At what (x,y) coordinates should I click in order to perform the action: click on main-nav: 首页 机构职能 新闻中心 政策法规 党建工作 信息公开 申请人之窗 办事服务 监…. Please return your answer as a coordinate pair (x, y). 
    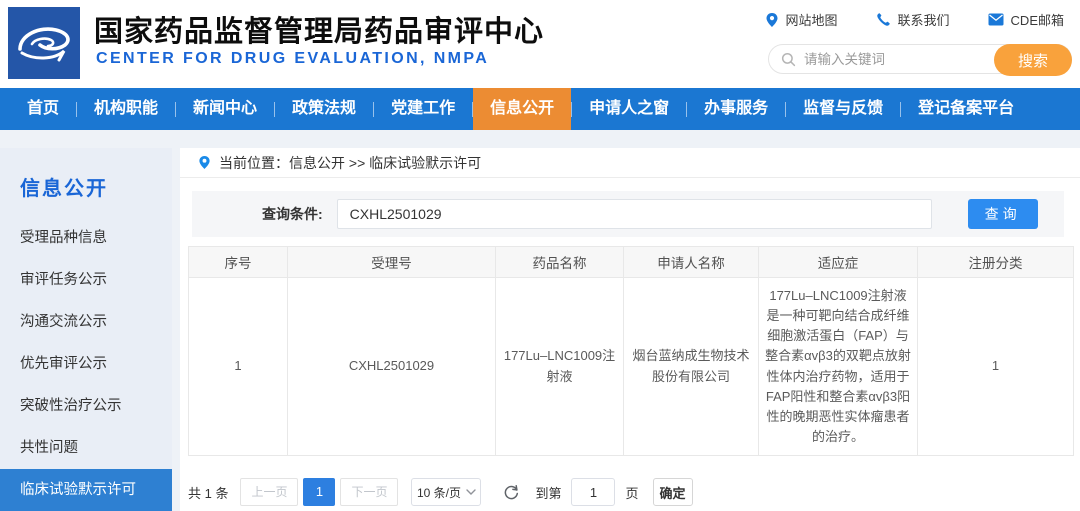
    Looking at the image, I should click on (540, 109).